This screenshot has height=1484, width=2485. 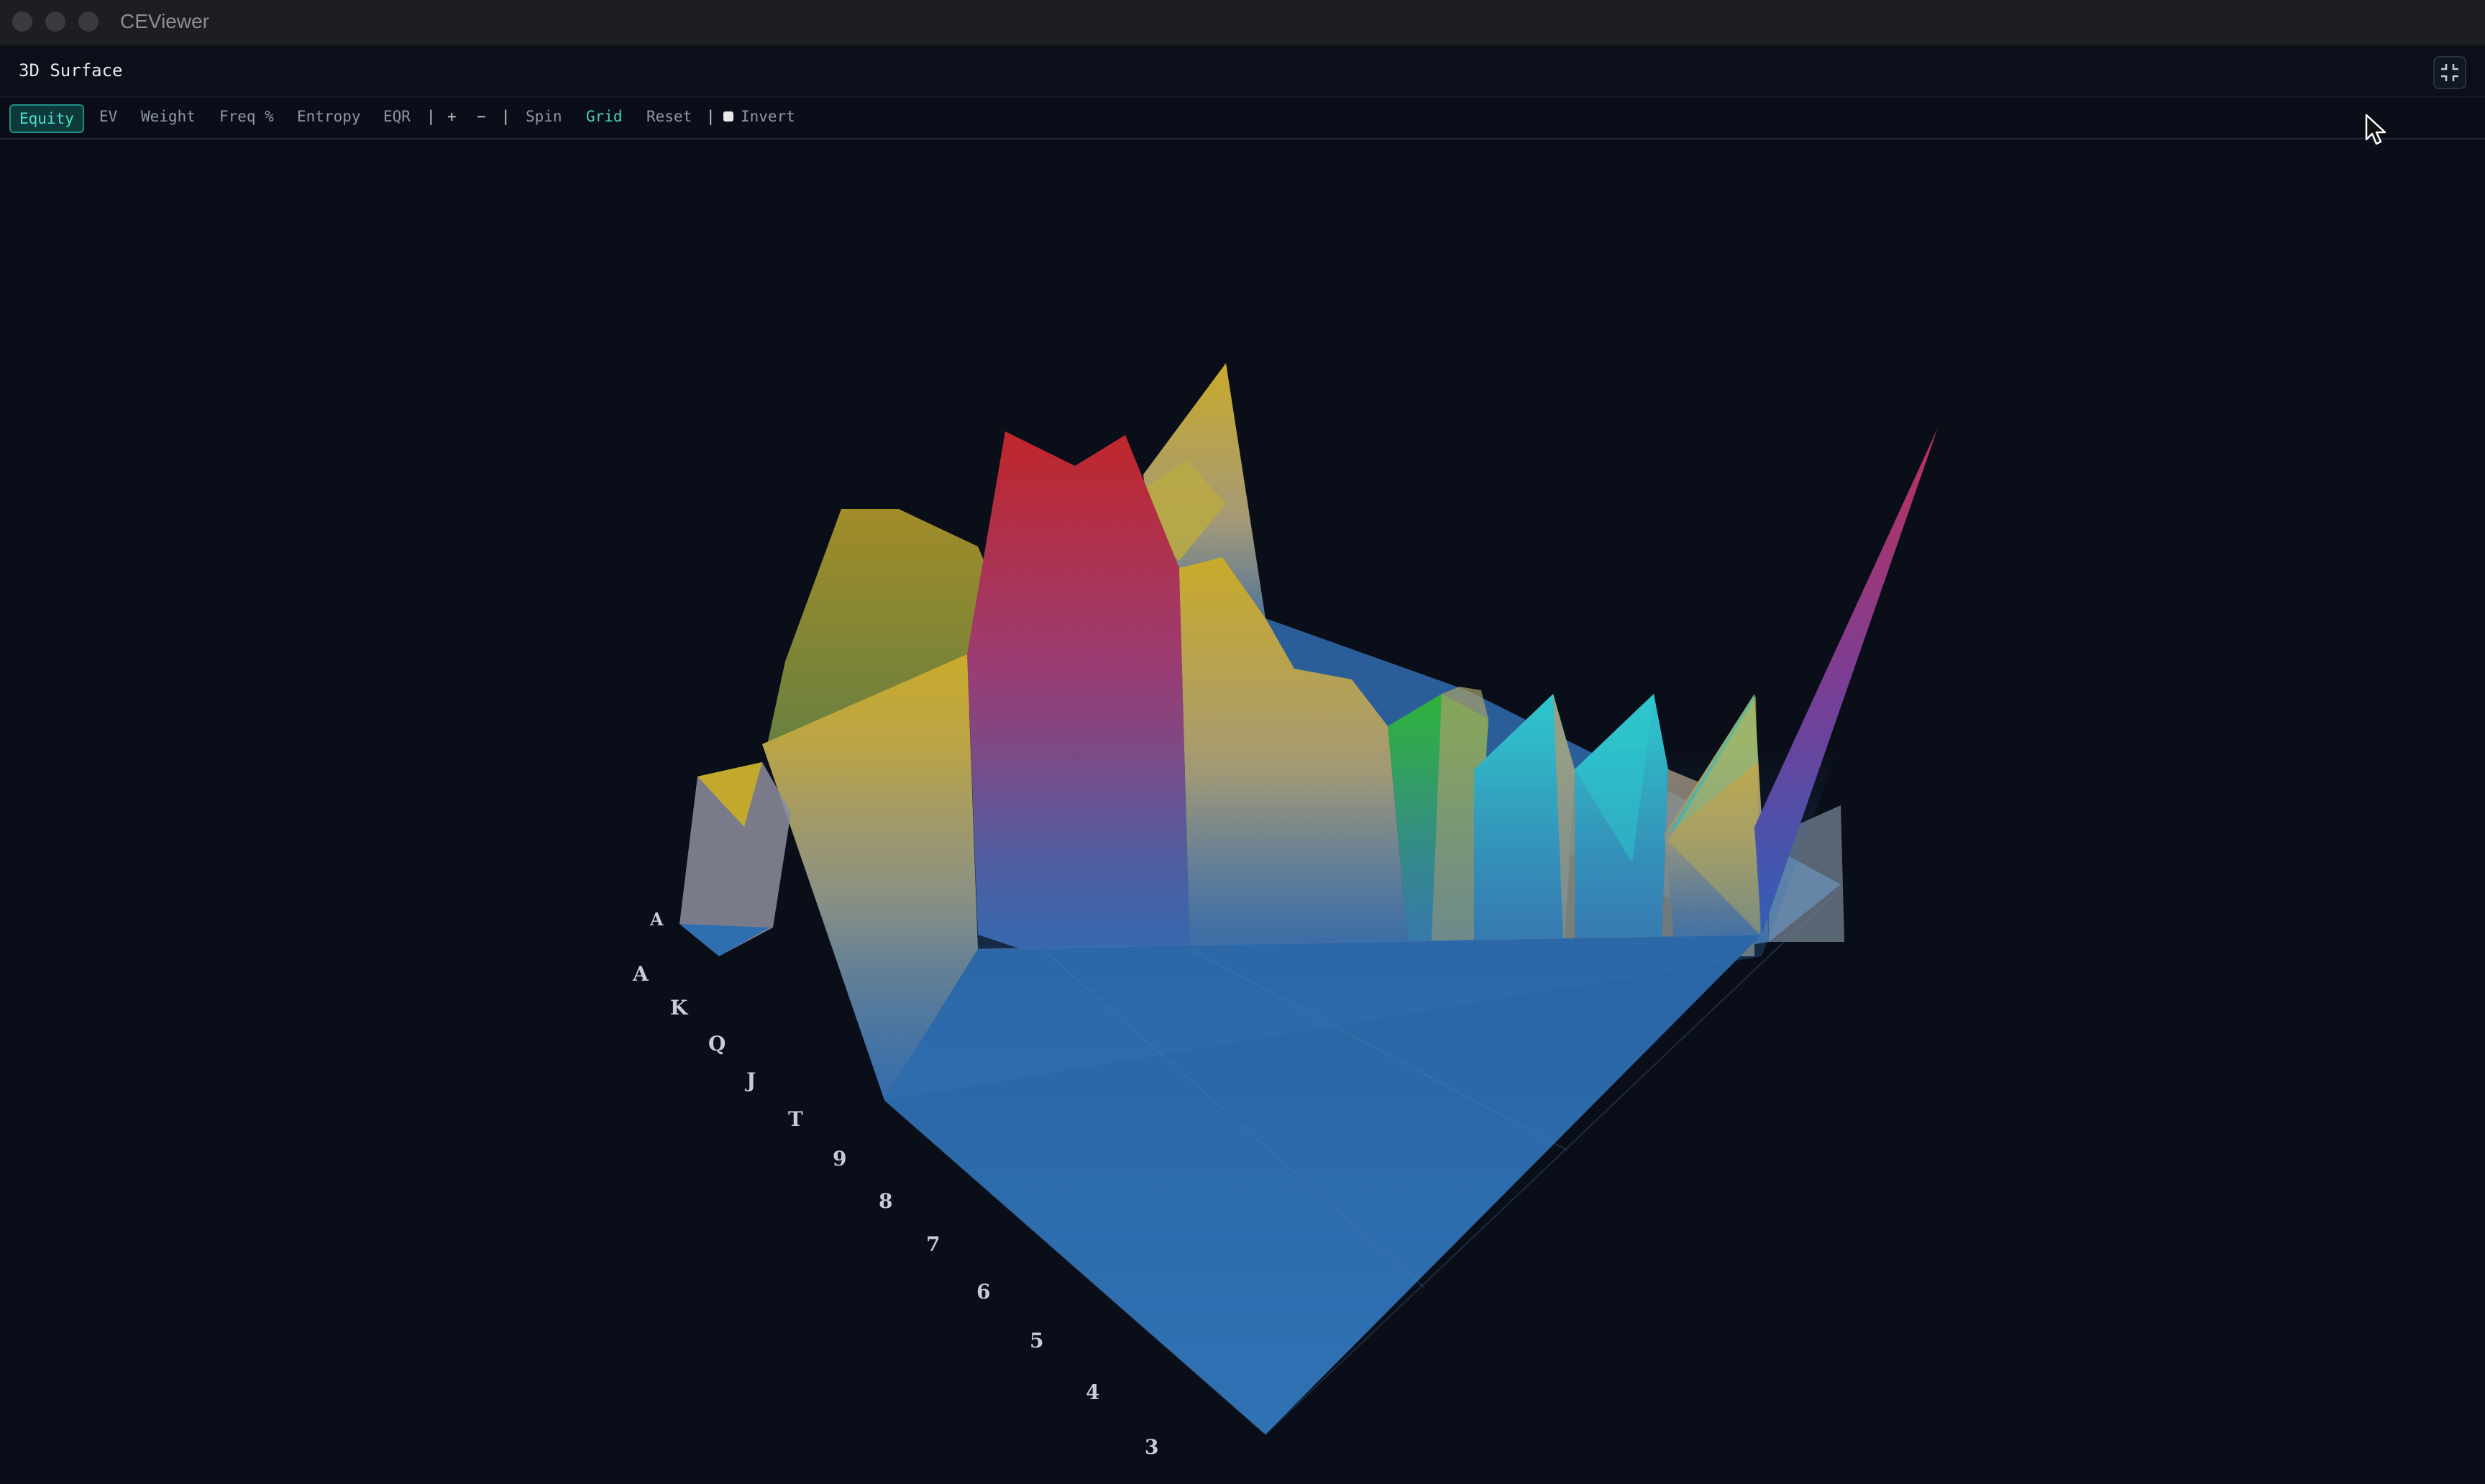 I want to click on axis-row-label: 5, so click(x=1037, y=1340).